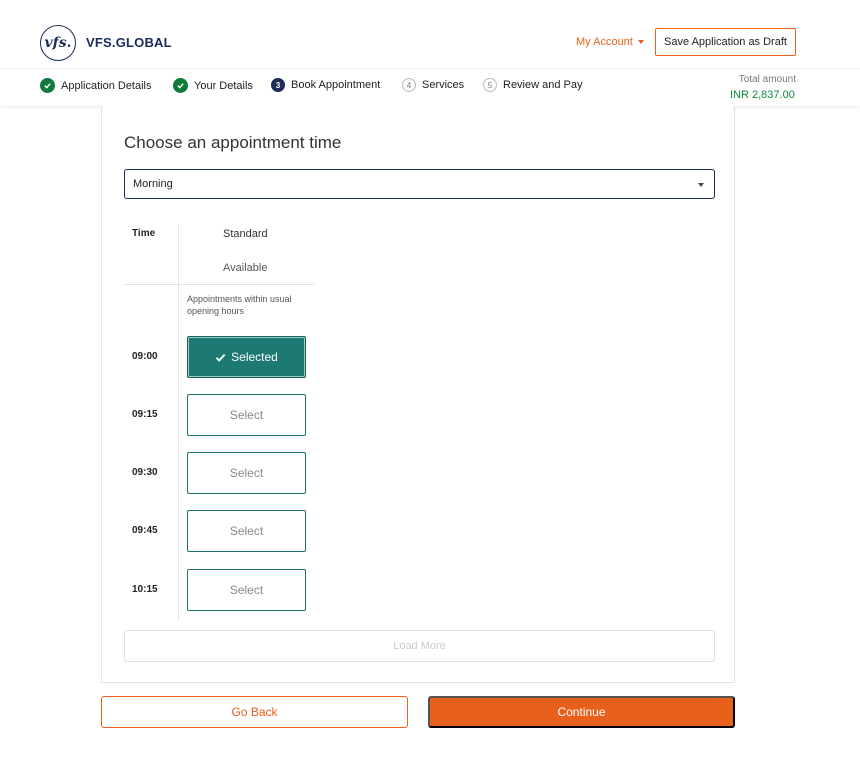  I want to click on slot-time: 09:00, so click(145, 356).